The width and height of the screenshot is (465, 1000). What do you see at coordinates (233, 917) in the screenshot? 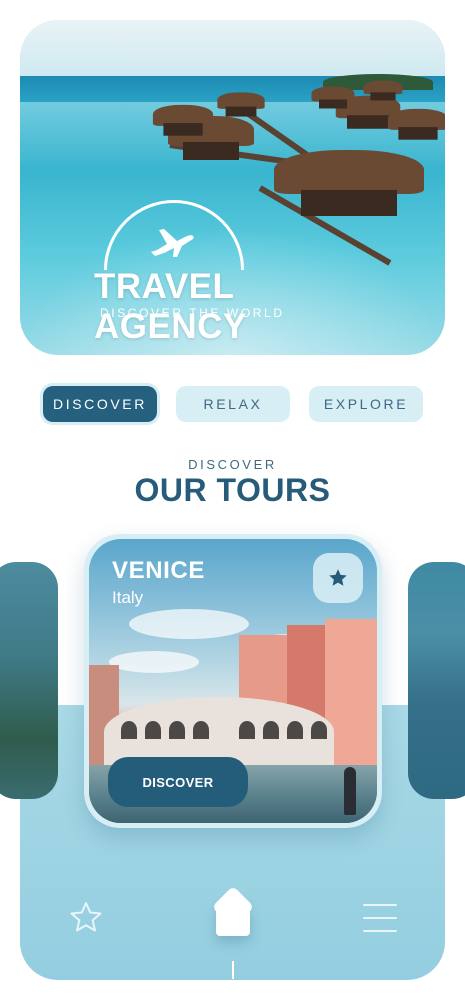
I see `home-icon` at bounding box center [233, 917].